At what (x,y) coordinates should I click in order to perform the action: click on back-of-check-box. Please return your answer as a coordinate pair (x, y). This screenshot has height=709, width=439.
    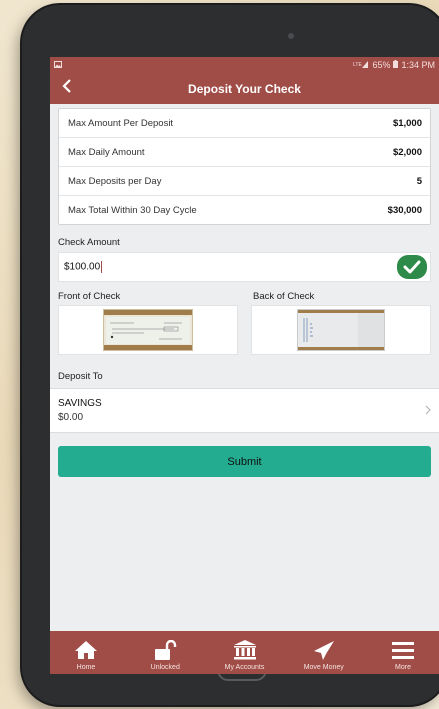
    Looking at the image, I should click on (341, 330).